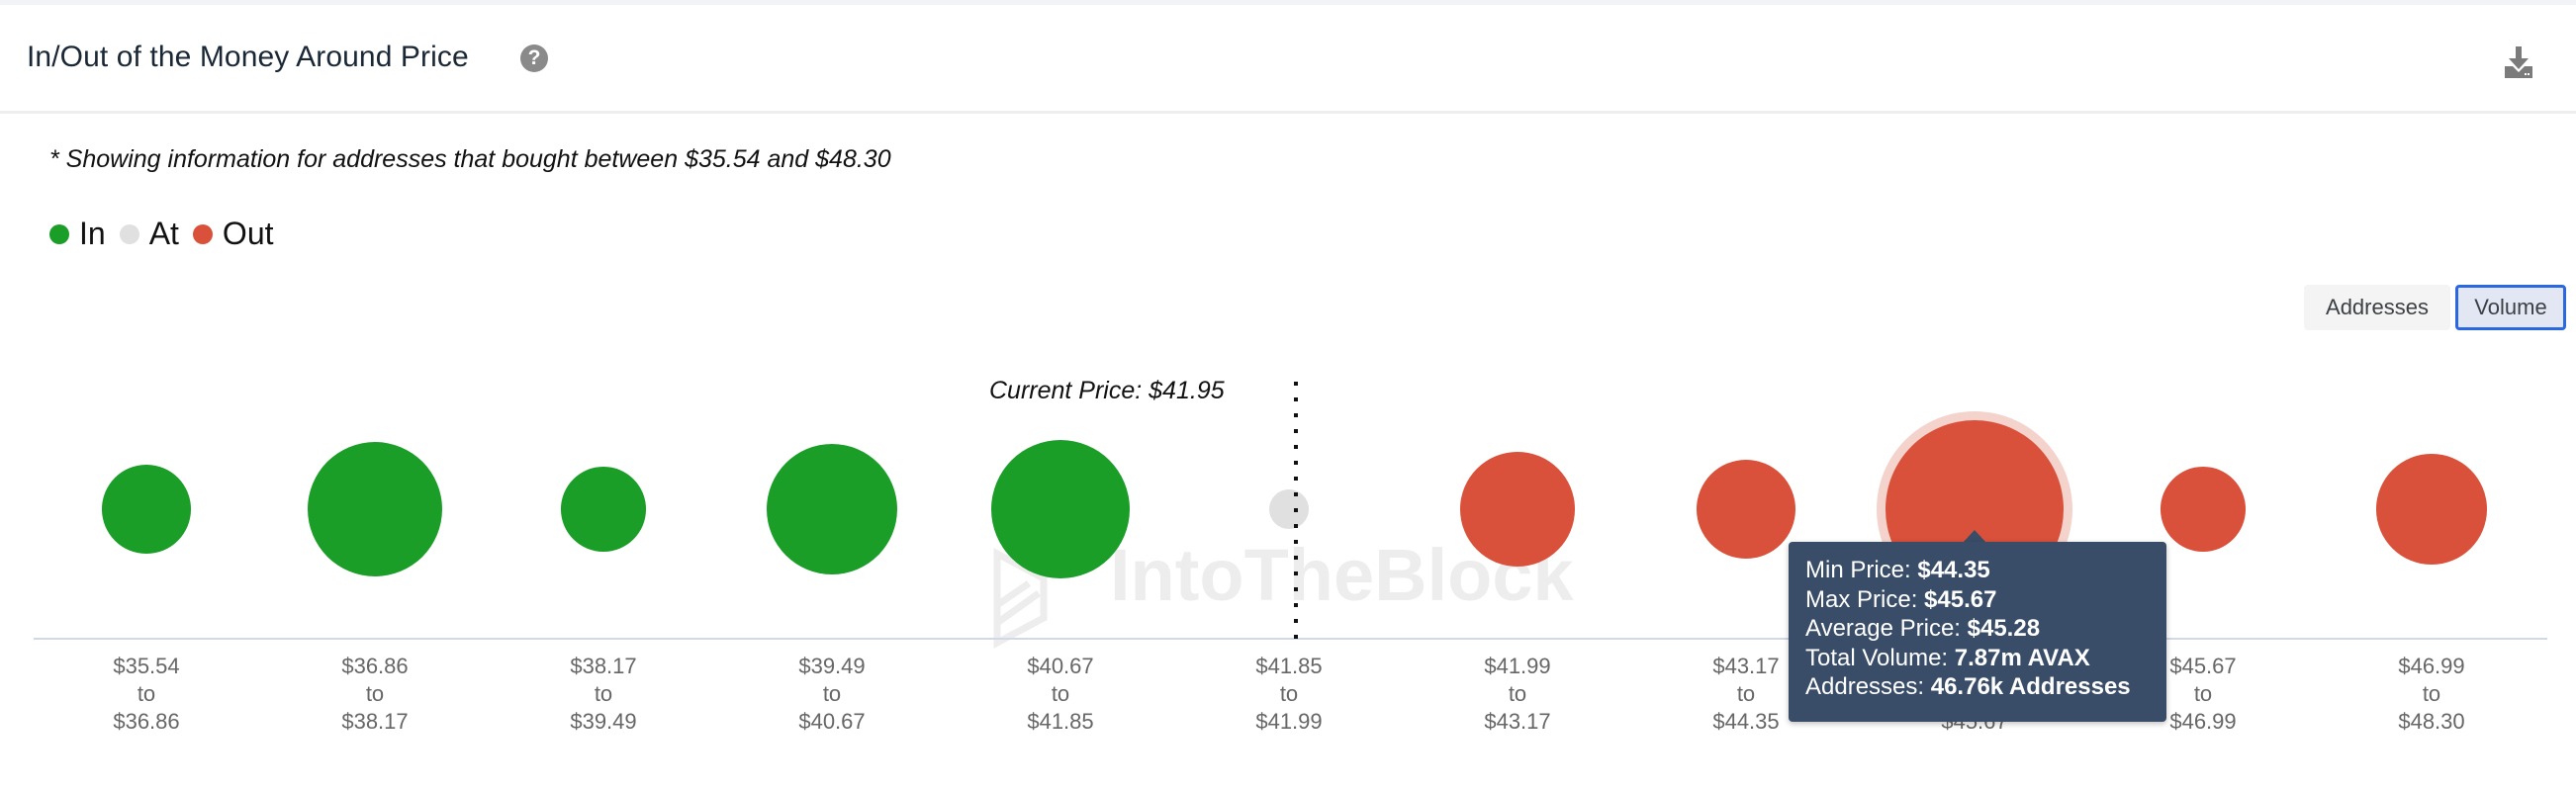  I want to click on tooltip-row-addresses: Addresses: 46.76k Addresses, so click(1978, 687).